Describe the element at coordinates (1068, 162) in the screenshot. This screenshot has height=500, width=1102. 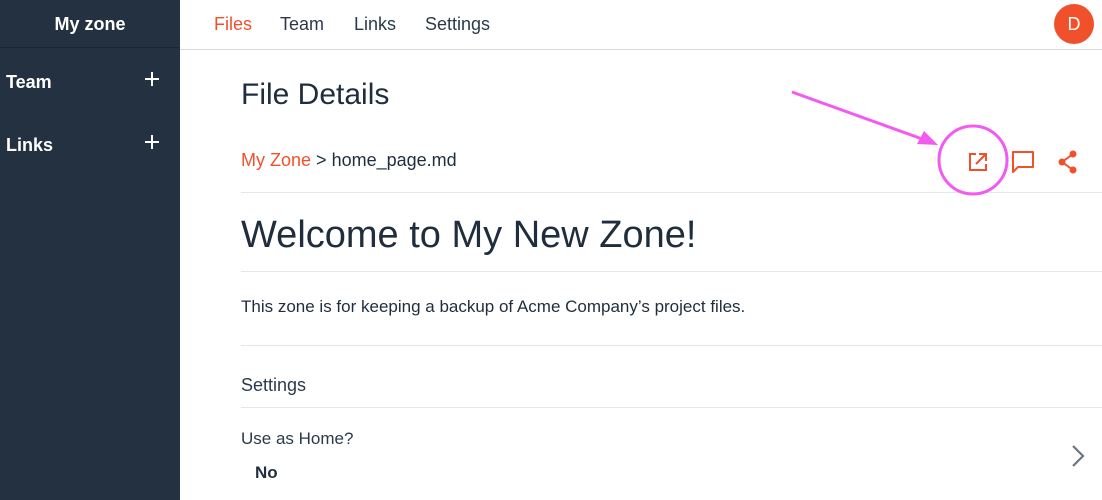
I see `share-icon` at that location.